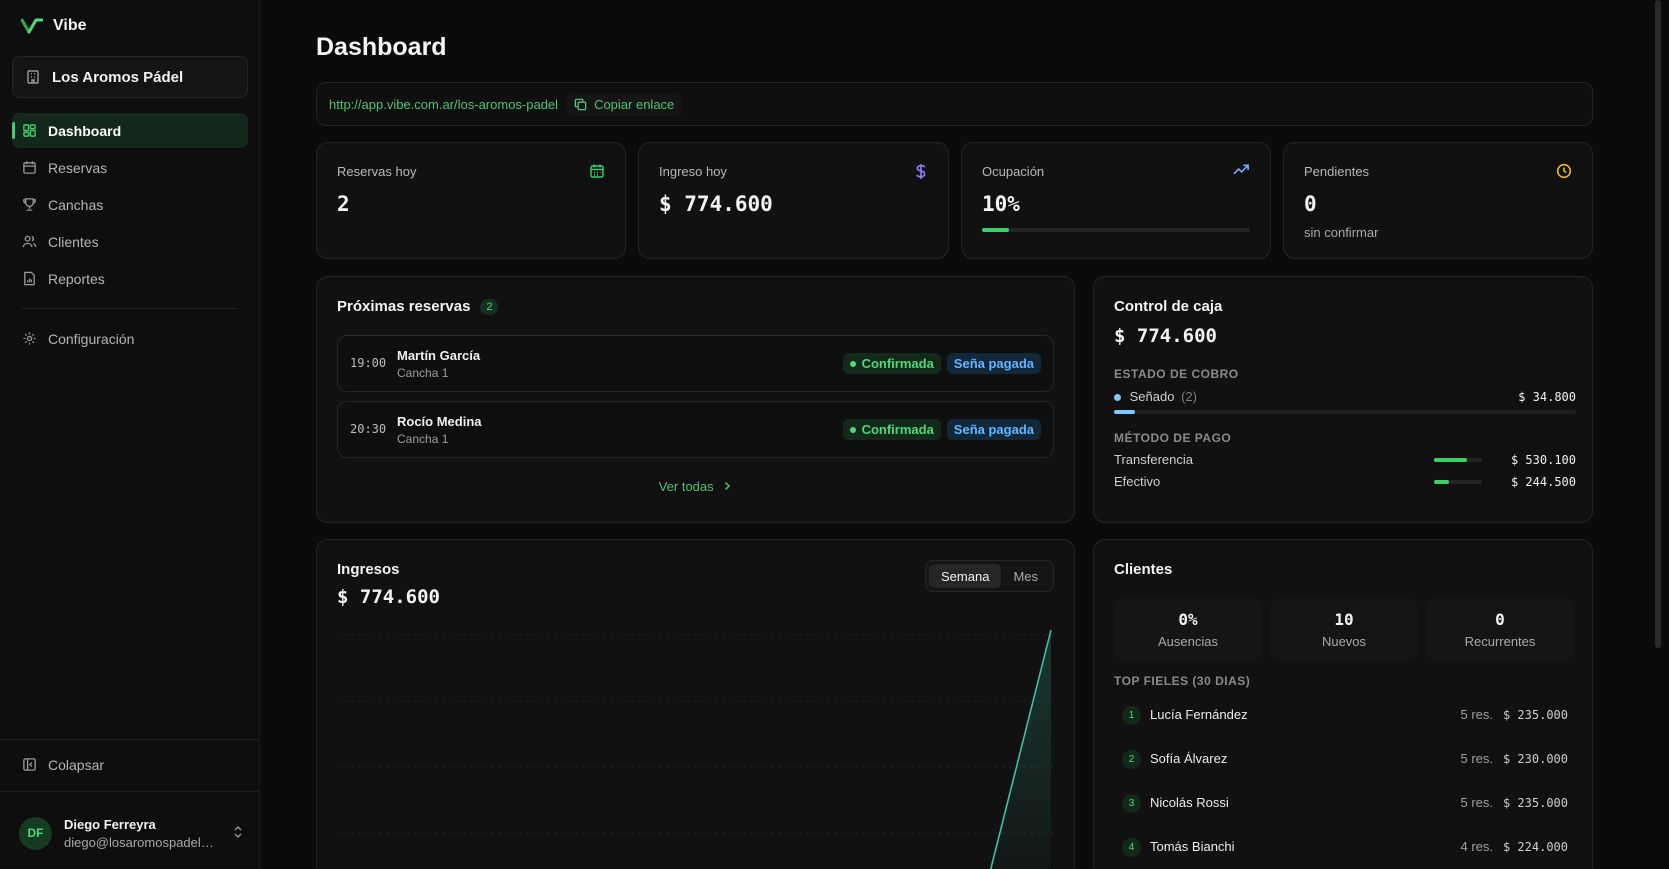  I want to click on stat-card-ingreso: Ingreso hoy $ 774.600, so click(793, 200).